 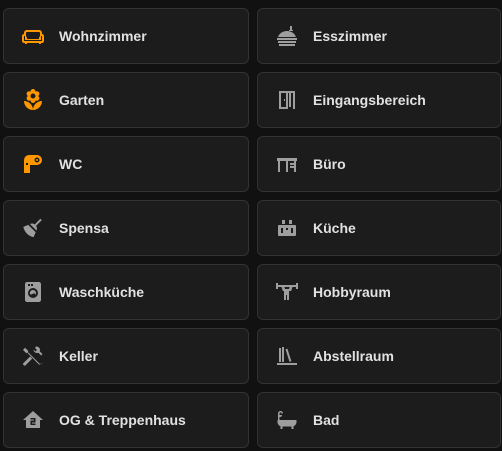 What do you see at coordinates (353, 356) in the screenshot?
I see `area-label: Abstellraum` at bounding box center [353, 356].